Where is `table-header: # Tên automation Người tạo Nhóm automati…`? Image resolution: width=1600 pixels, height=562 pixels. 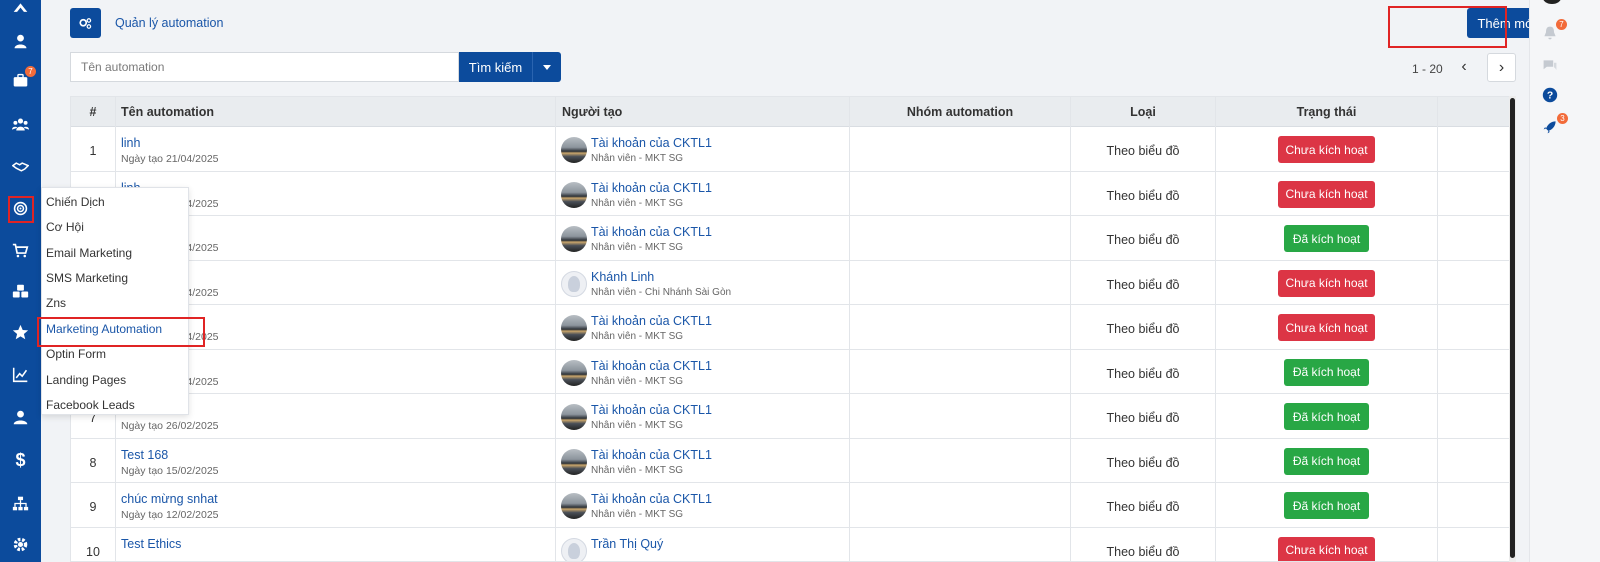
table-header: # Tên automation Người tạo Nhóm automati… is located at coordinates (793, 112).